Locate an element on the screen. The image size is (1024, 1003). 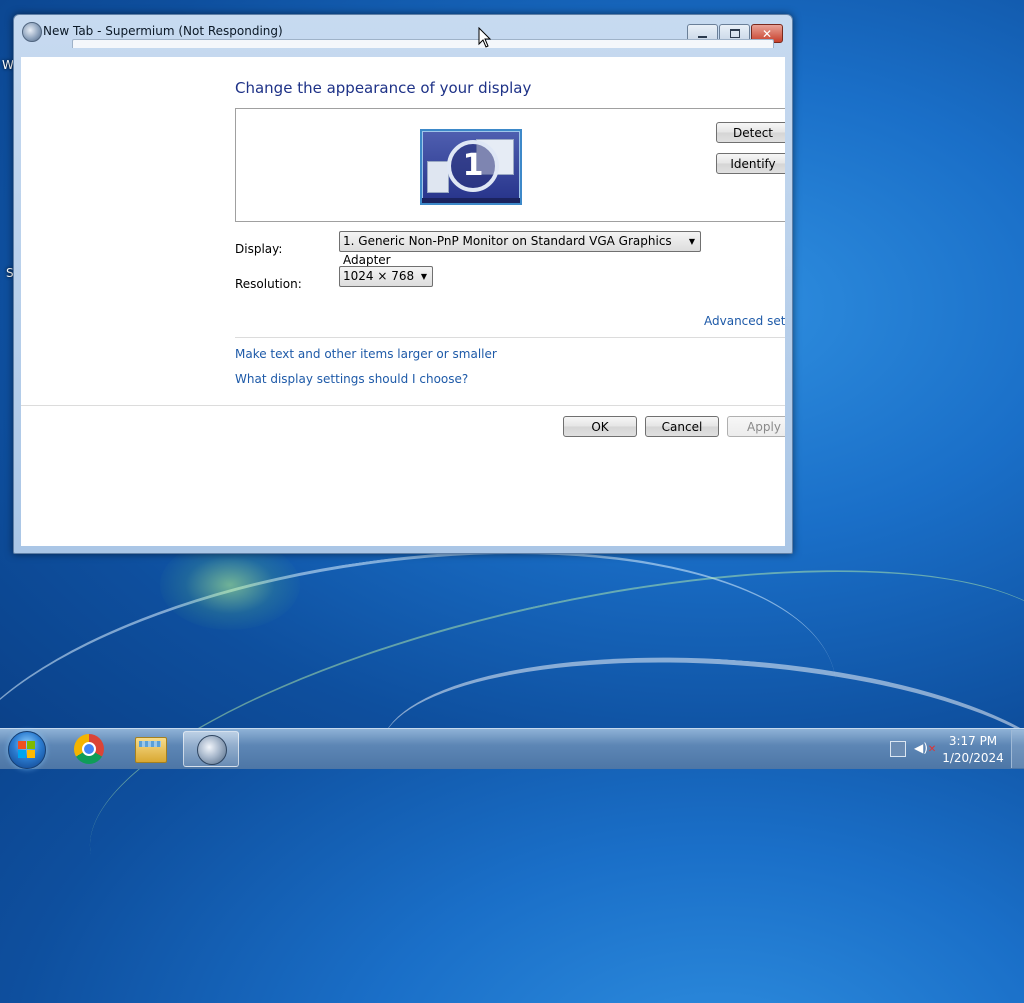
start-button is located at coordinates (27, 750).